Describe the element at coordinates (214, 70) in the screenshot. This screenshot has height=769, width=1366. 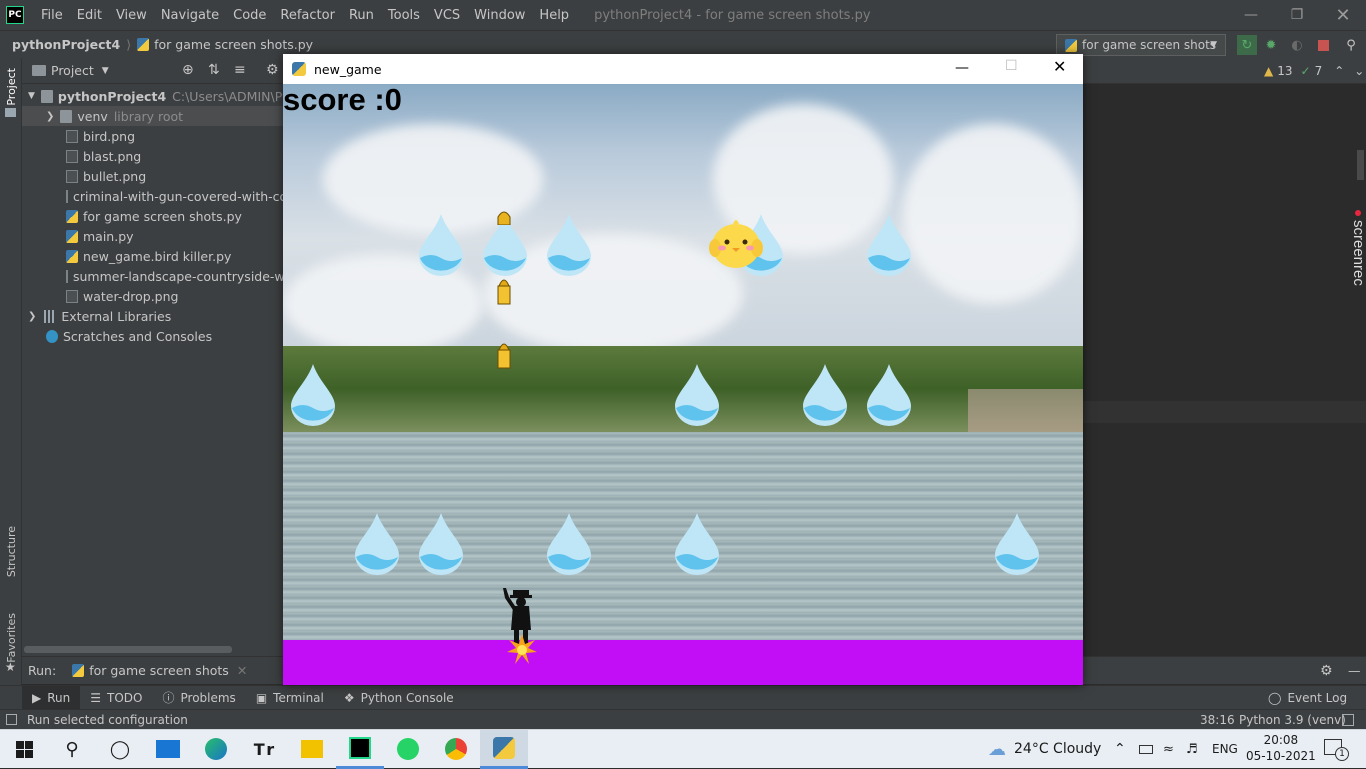
I see `expand-all-icon: ⇅` at that location.